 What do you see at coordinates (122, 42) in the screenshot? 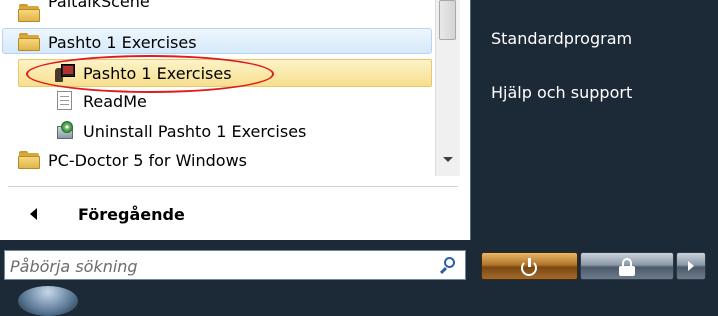
I see `program-label: Pashto 1 Exercises` at bounding box center [122, 42].